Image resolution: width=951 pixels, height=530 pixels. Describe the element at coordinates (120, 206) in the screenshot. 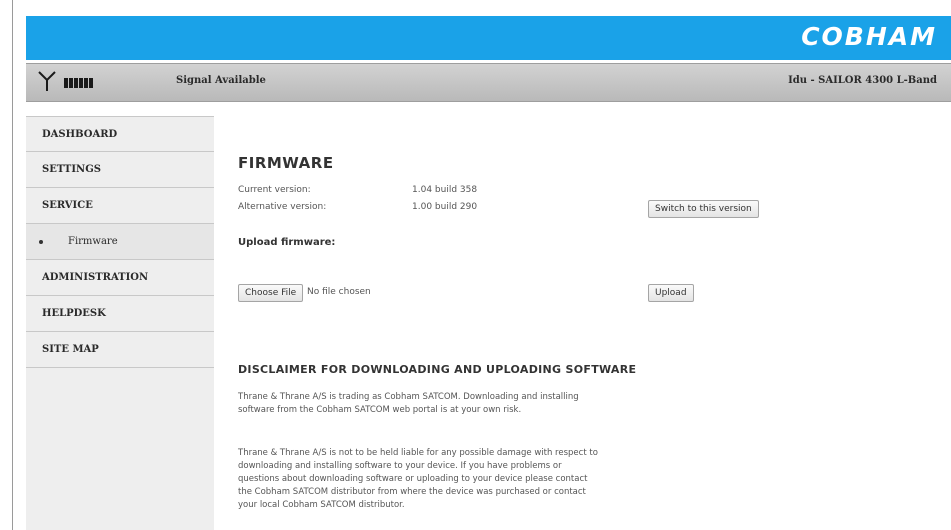

I see `sidebar-item-service: SERVICE` at that location.